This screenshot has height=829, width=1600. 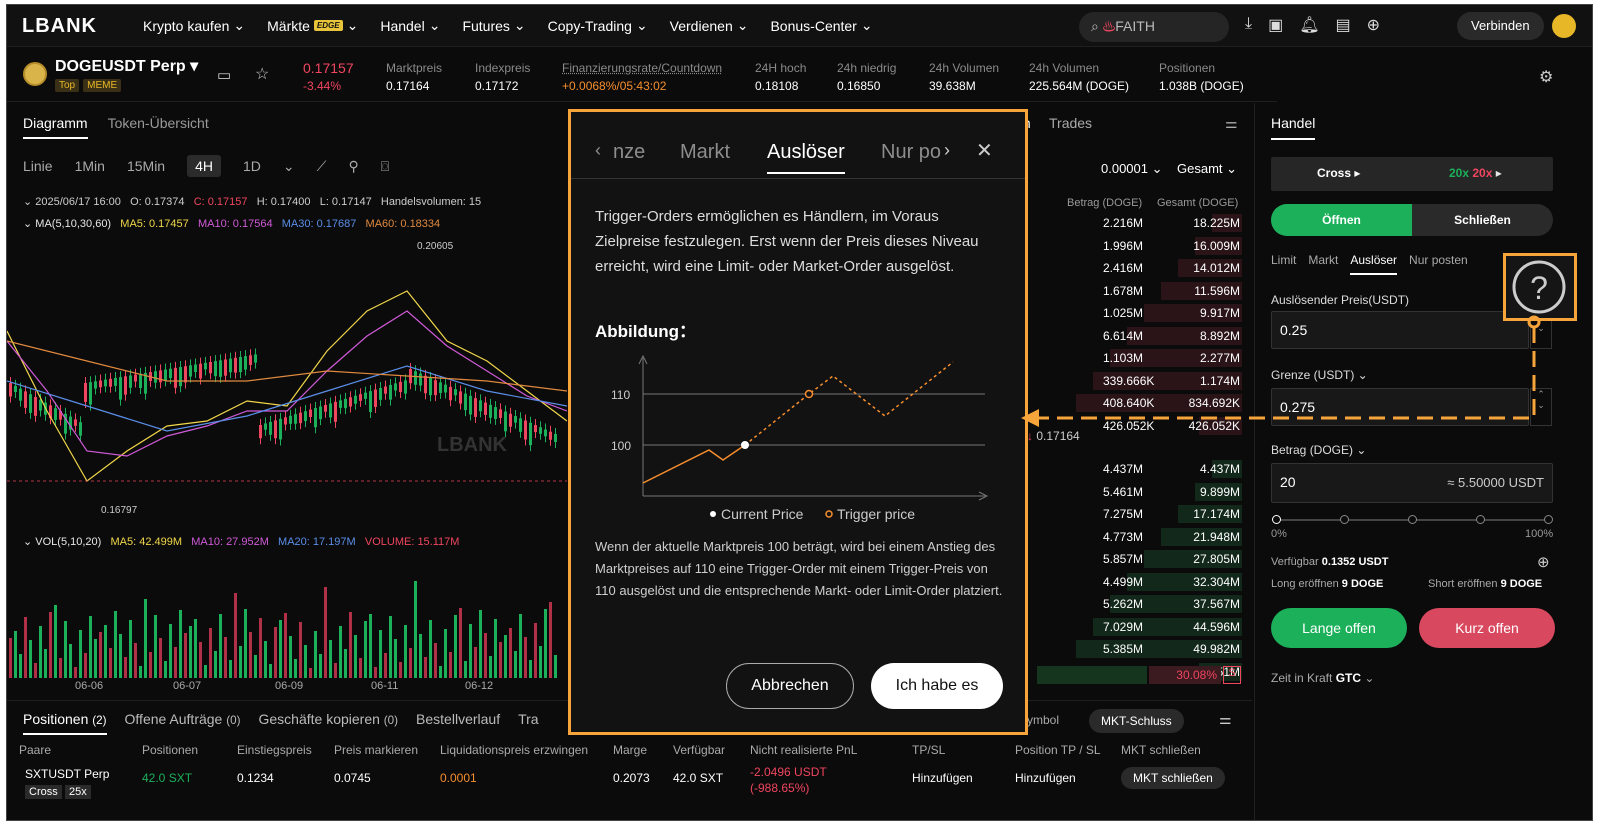 What do you see at coordinates (1134, 559) in the screenshot?
I see `bid-row: 5.857M 27.805M` at bounding box center [1134, 559].